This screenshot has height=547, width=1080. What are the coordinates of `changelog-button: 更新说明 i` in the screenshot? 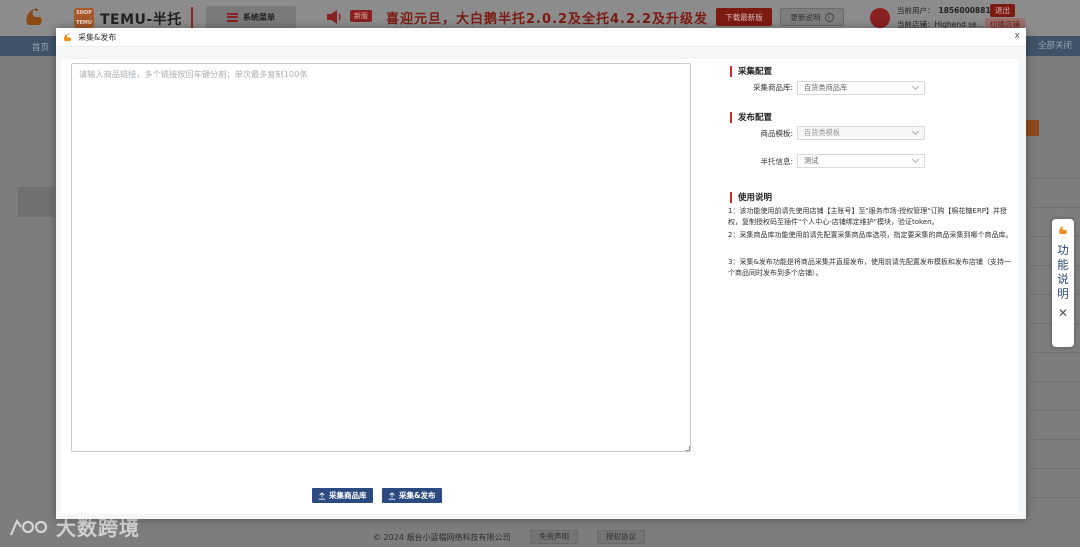 It's located at (812, 17).